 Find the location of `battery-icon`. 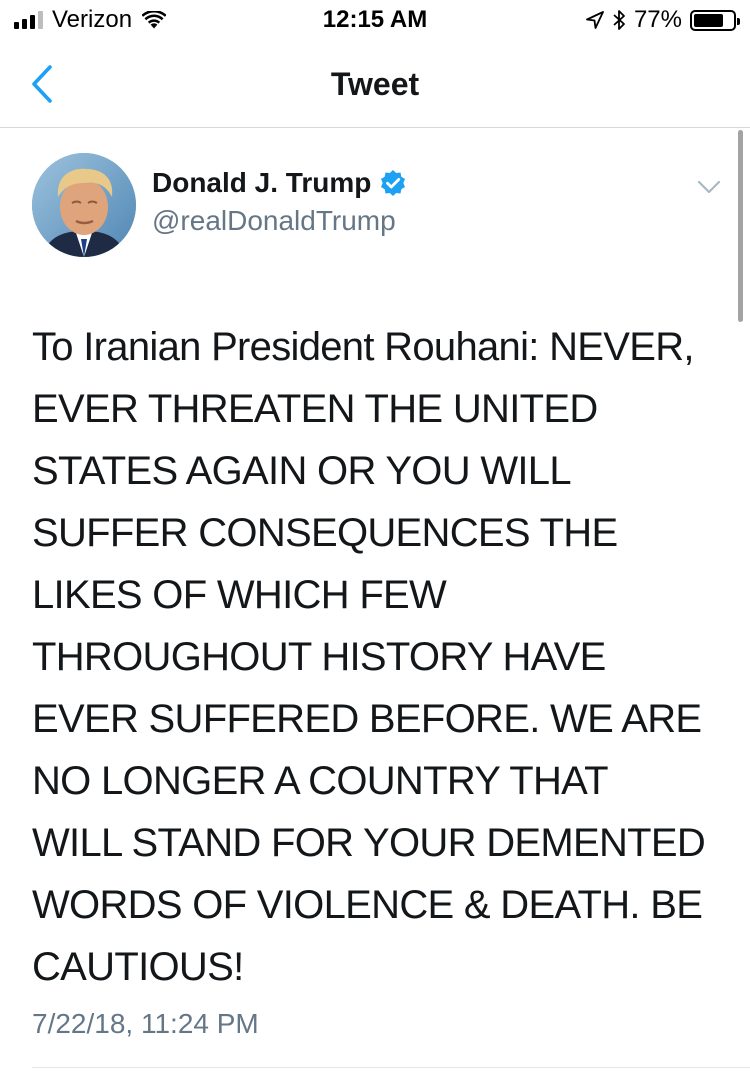

battery-icon is located at coordinates (715, 20).